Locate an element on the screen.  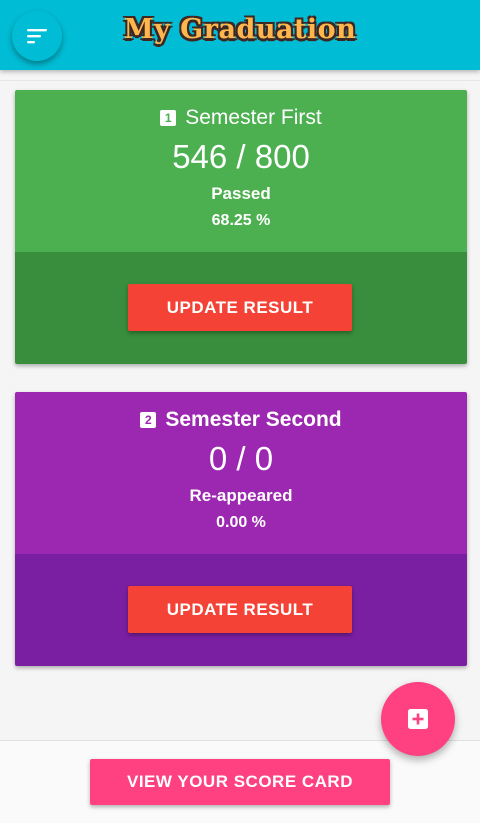
semester-score: 0 / 0 is located at coordinates (241, 458).